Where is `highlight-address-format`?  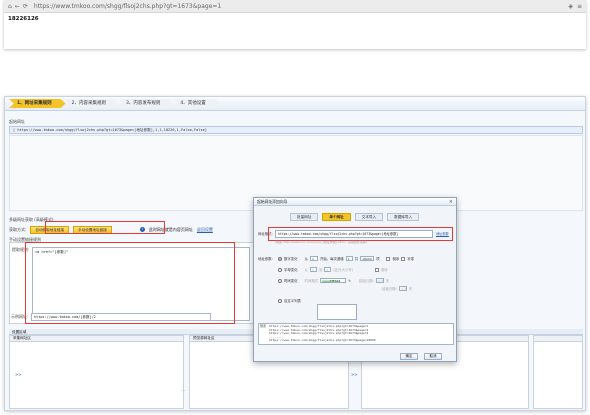 highlight-address-format is located at coordinates (360, 234).